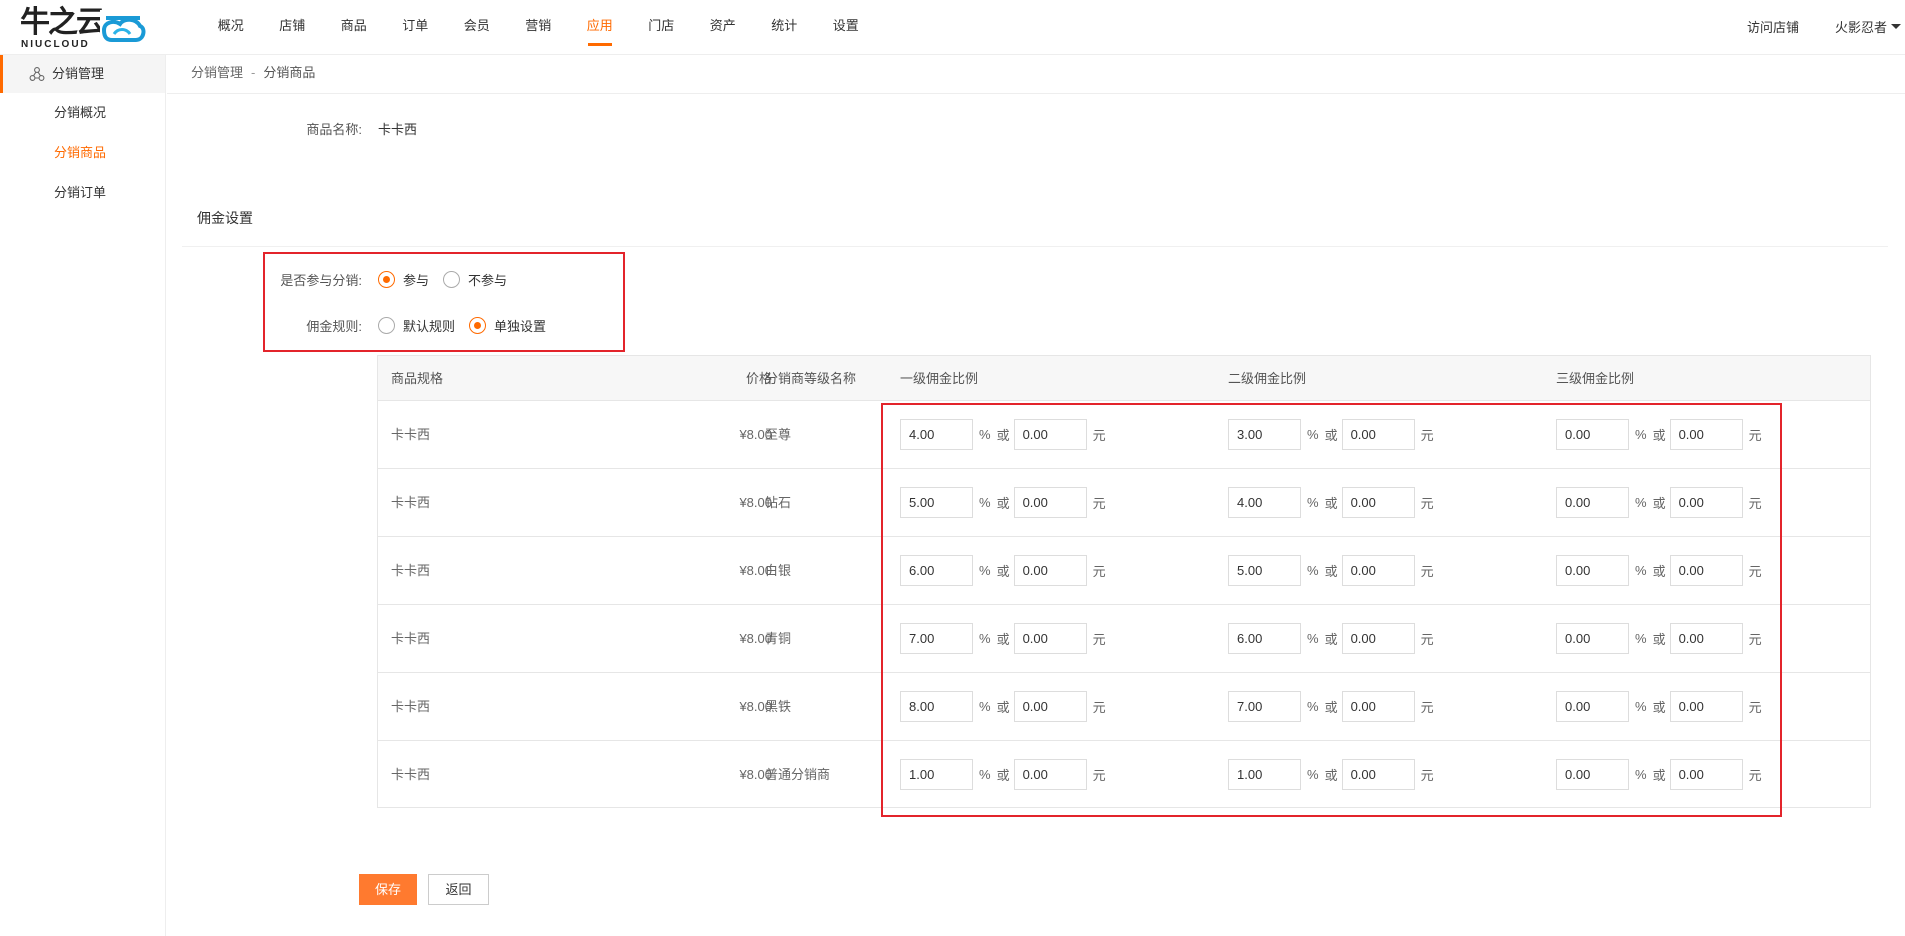 The width and height of the screenshot is (1905, 936). I want to click on sidebar-group-label: 分销管理, so click(78, 73).